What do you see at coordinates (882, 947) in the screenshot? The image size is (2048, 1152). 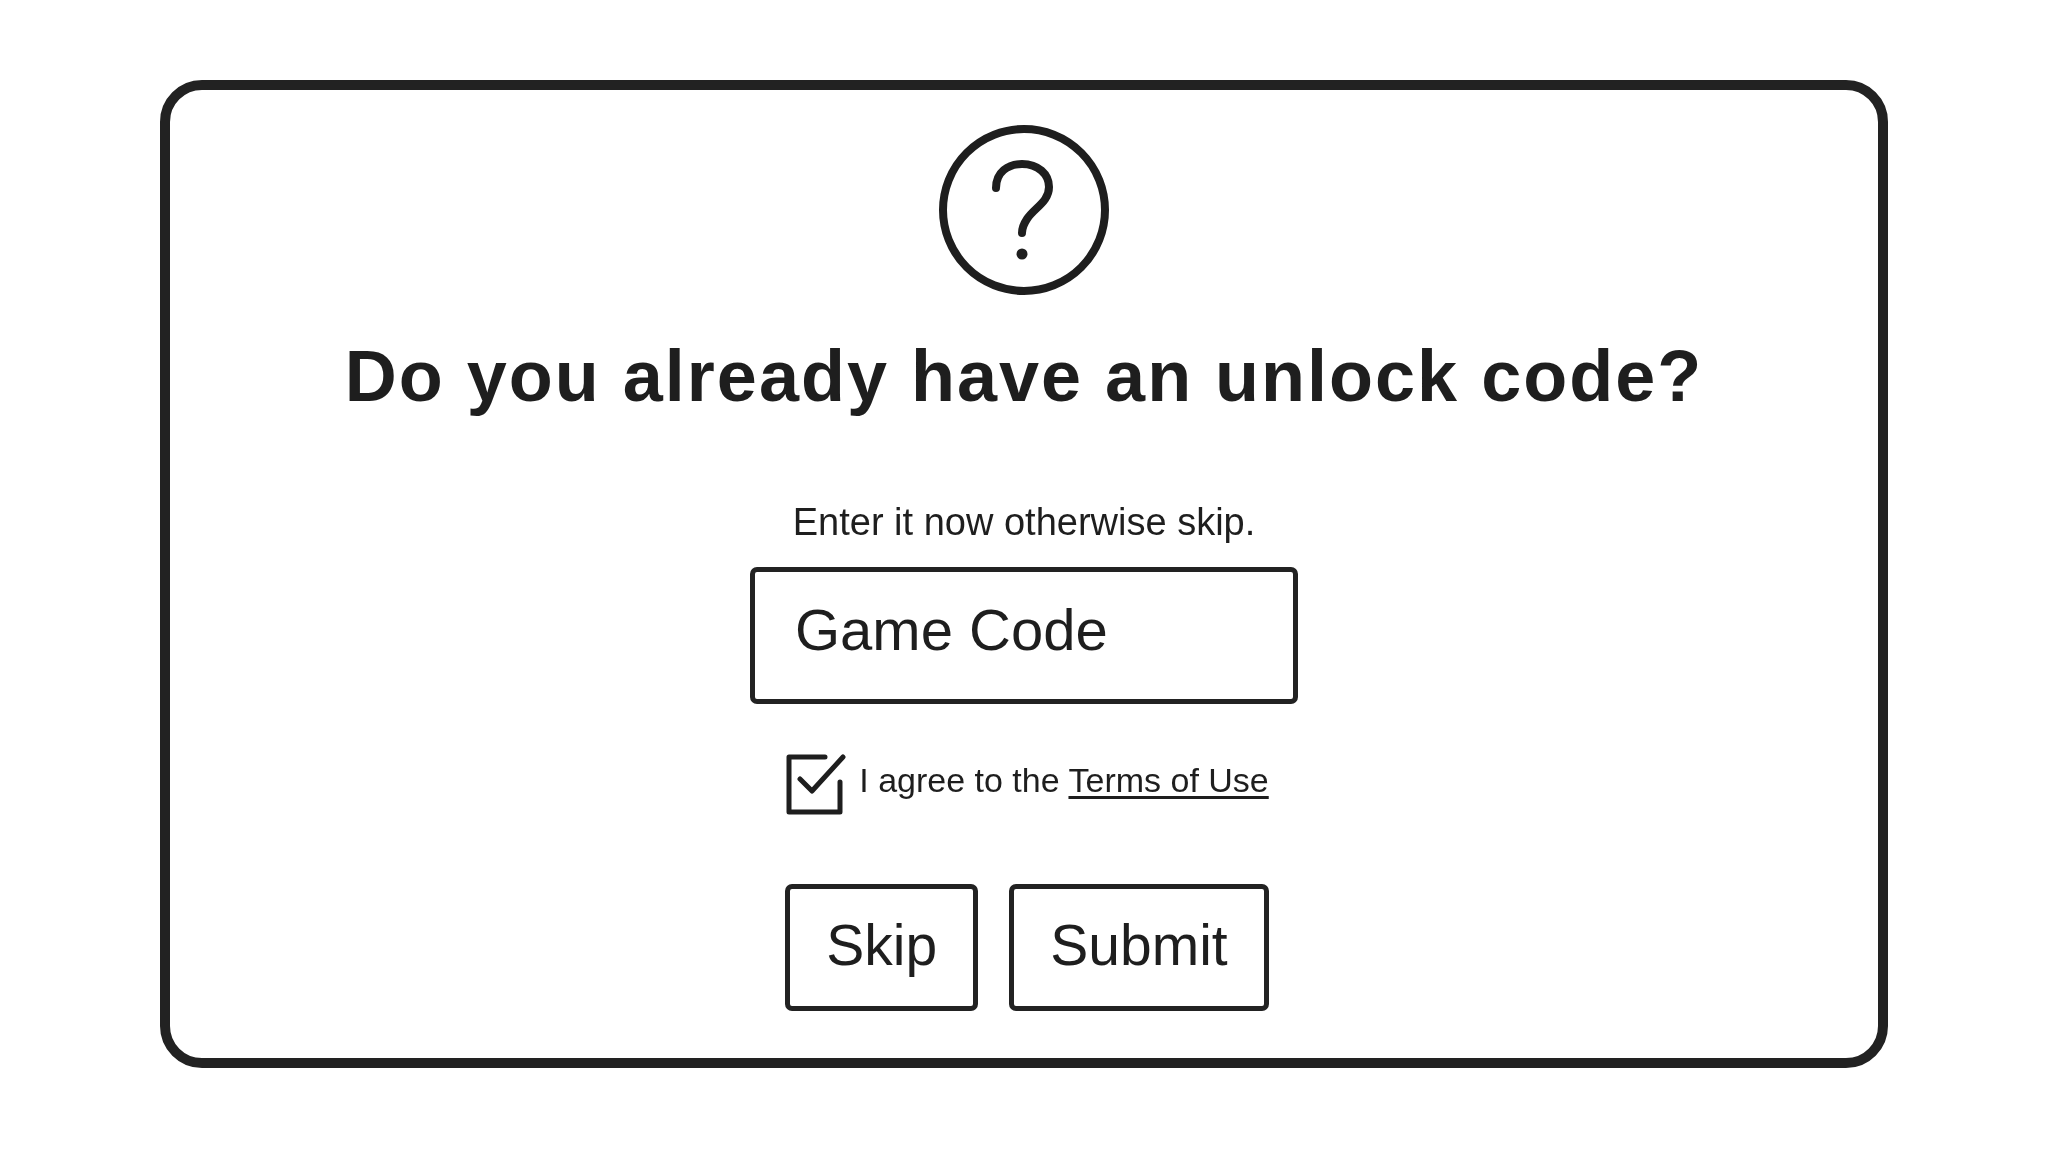 I see `skip-button: Skip` at bounding box center [882, 947].